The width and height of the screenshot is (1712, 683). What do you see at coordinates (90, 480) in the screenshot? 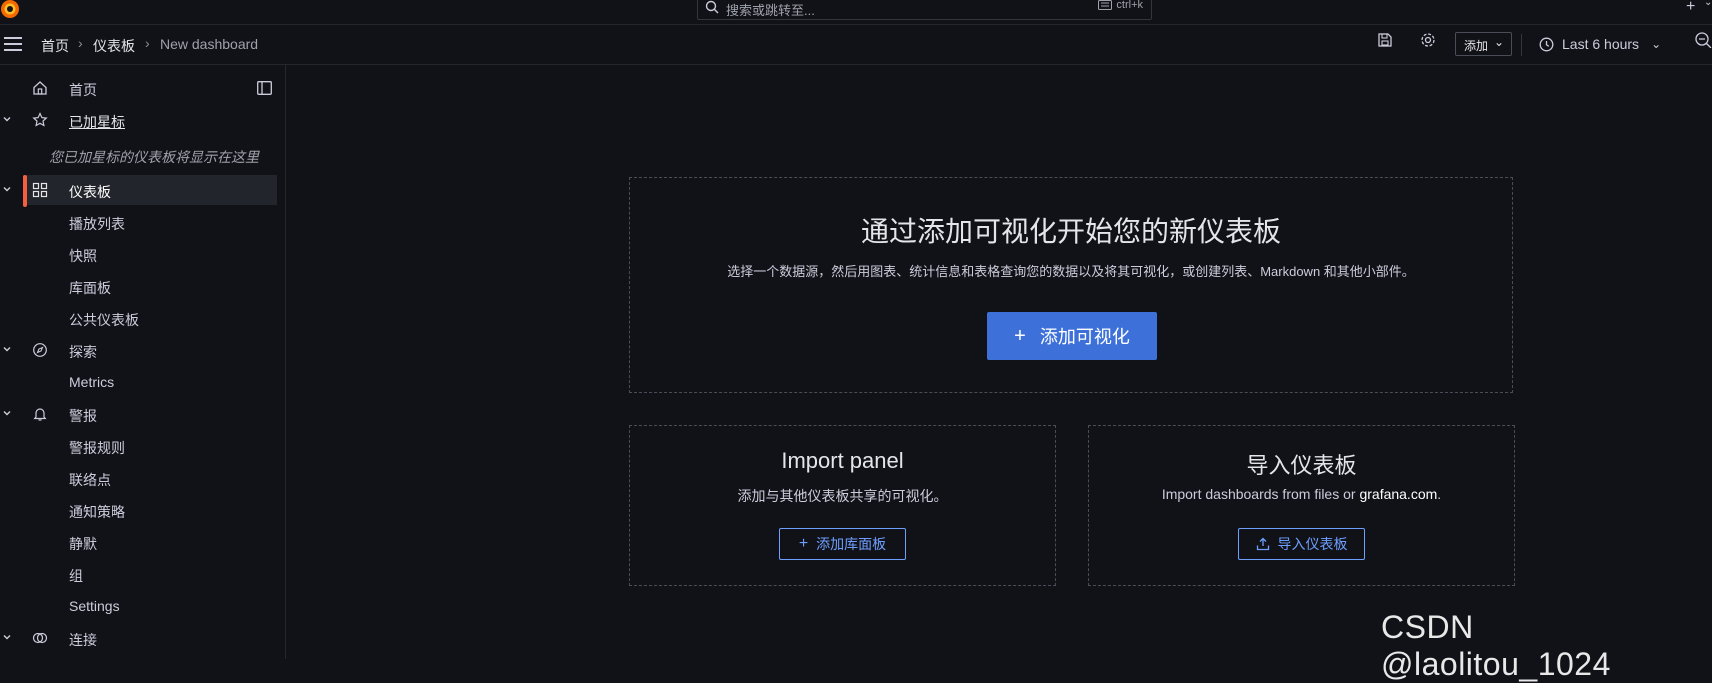
I see `sidebar-item-label: 联络点` at bounding box center [90, 480].